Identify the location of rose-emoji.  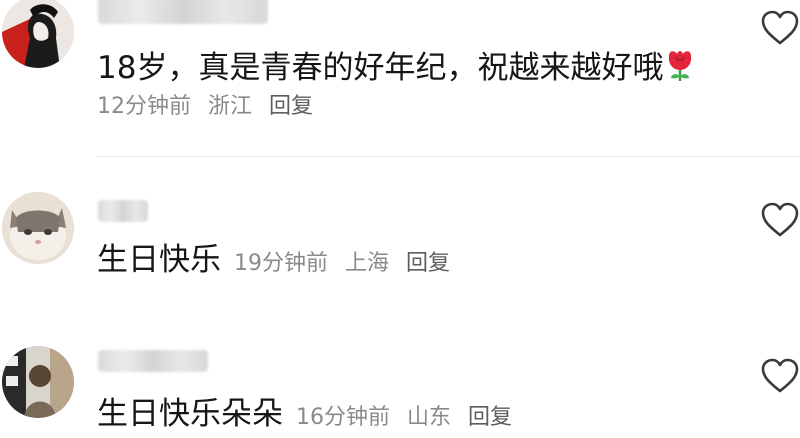
(680, 70).